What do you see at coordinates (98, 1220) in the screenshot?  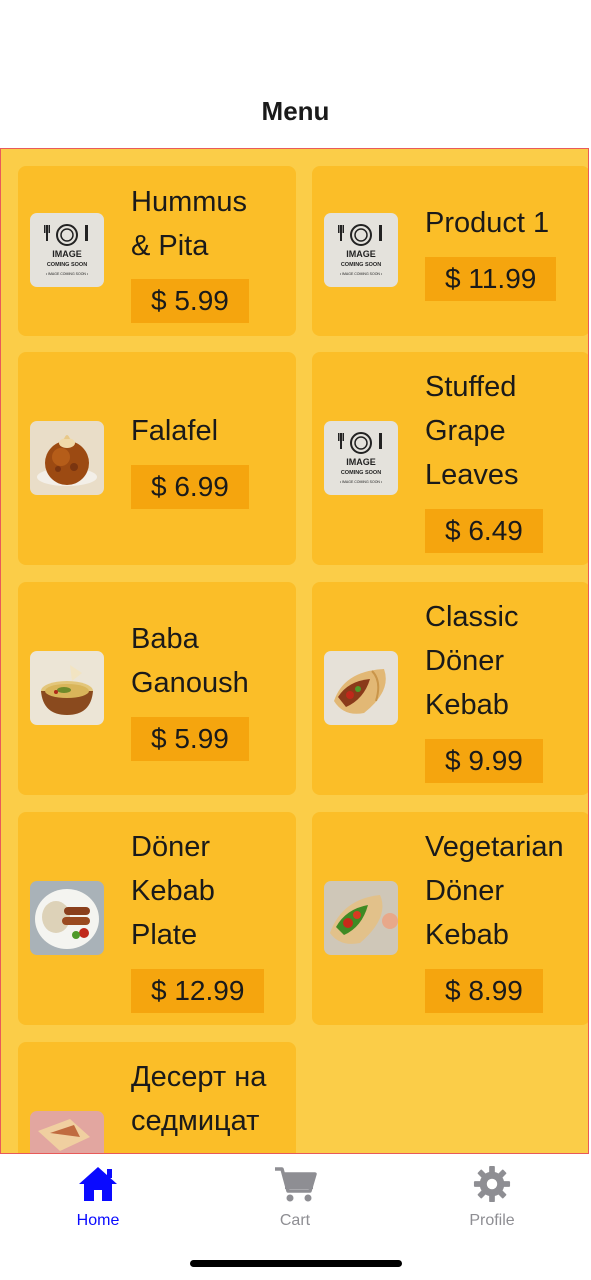 I see `tab-home-label: Home` at bounding box center [98, 1220].